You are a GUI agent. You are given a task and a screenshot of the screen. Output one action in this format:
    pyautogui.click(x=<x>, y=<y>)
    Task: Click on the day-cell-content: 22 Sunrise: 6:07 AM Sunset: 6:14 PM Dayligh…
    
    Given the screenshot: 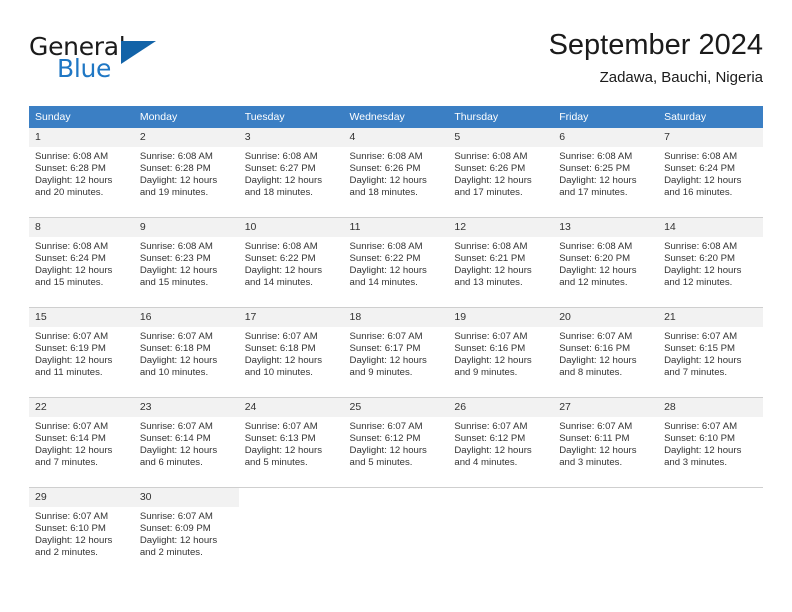 What is the action you would take?
    pyautogui.click(x=81, y=442)
    